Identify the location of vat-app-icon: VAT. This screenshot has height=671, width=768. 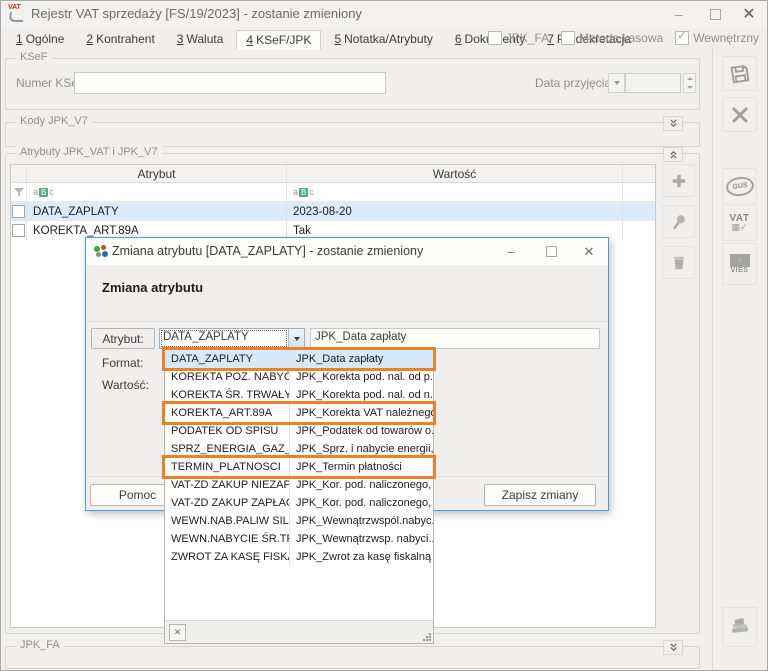
(16, 13).